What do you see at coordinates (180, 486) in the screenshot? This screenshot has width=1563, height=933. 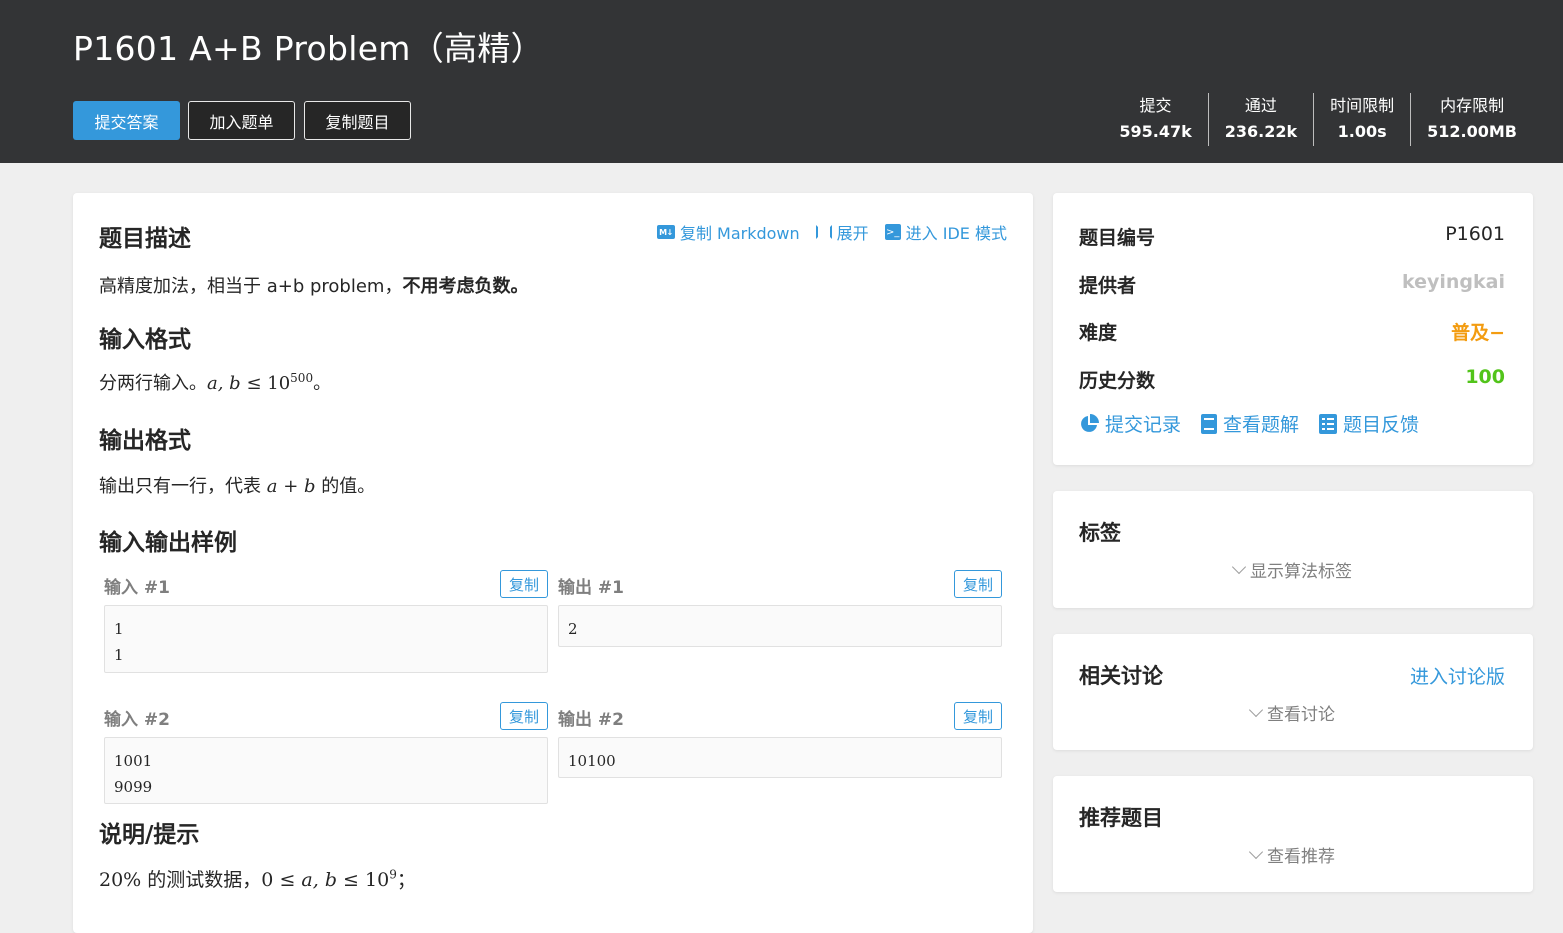 I see `output-format-plain: 输出只有一行，代表` at bounding box center [180, 486].